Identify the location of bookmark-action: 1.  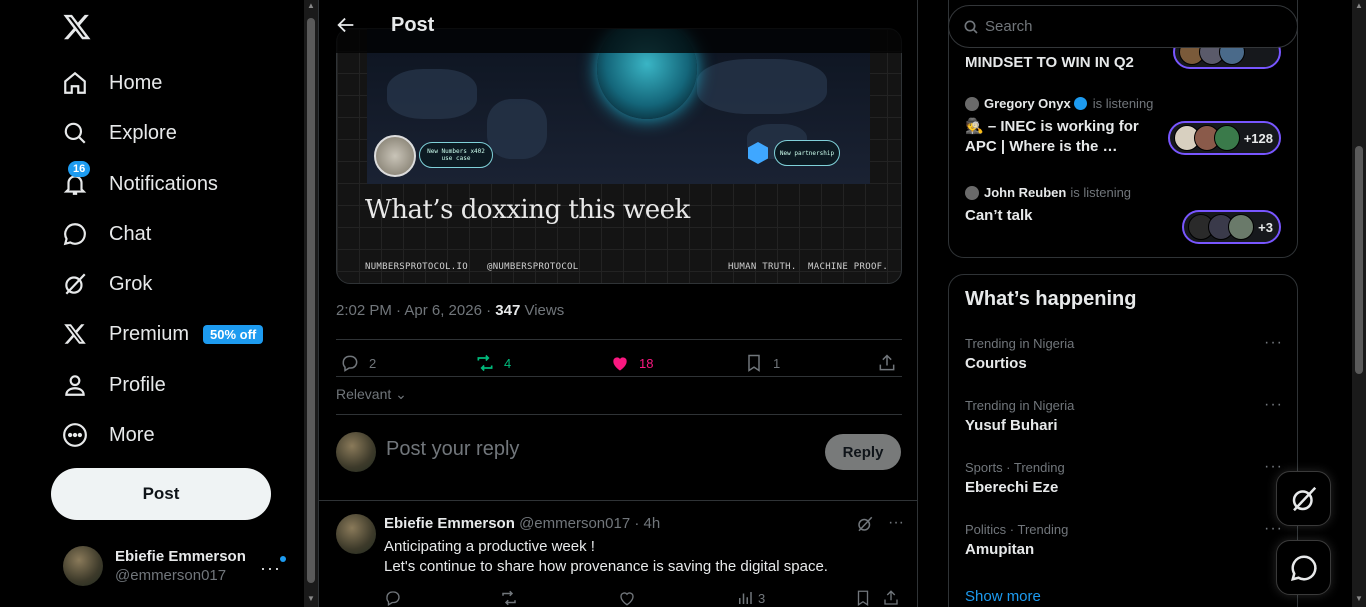
(762, 363).